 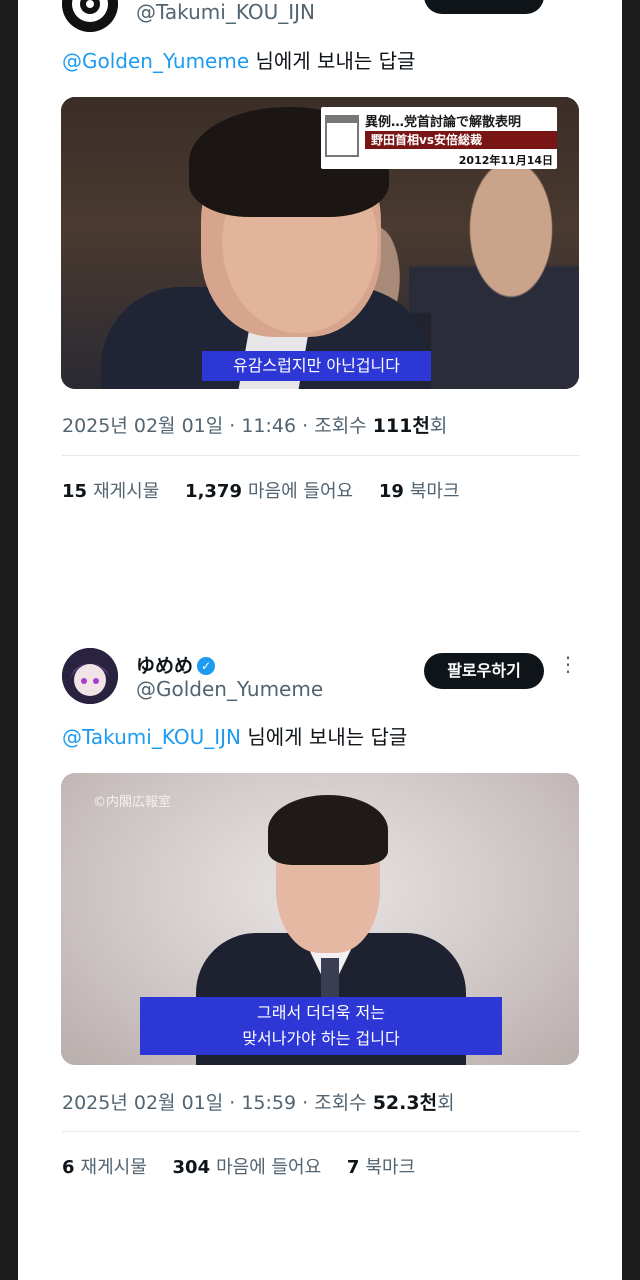 I want to click on reply-mention-link: @Takumi_KOU_IJN, so click(x=151, y=737).